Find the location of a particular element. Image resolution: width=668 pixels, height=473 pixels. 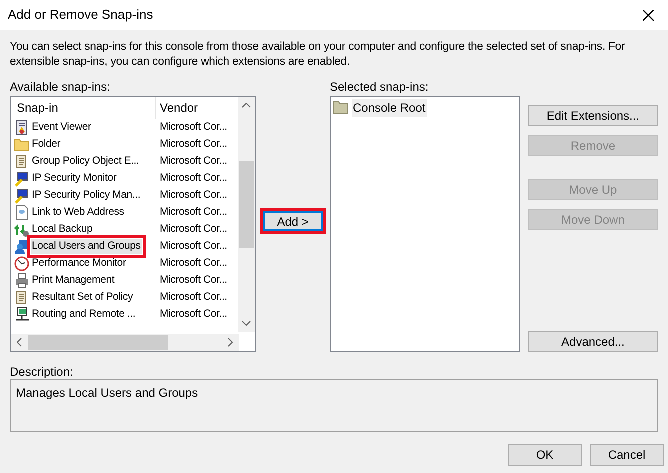

vertical-scrollbar is located at coordinates (247, 214).